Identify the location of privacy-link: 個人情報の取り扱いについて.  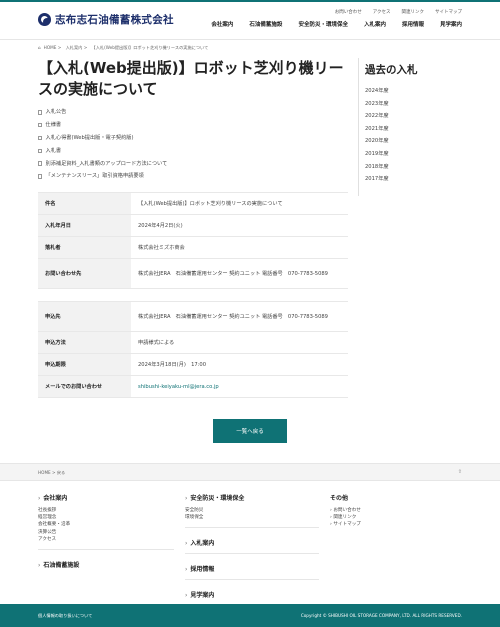
(65, 616).